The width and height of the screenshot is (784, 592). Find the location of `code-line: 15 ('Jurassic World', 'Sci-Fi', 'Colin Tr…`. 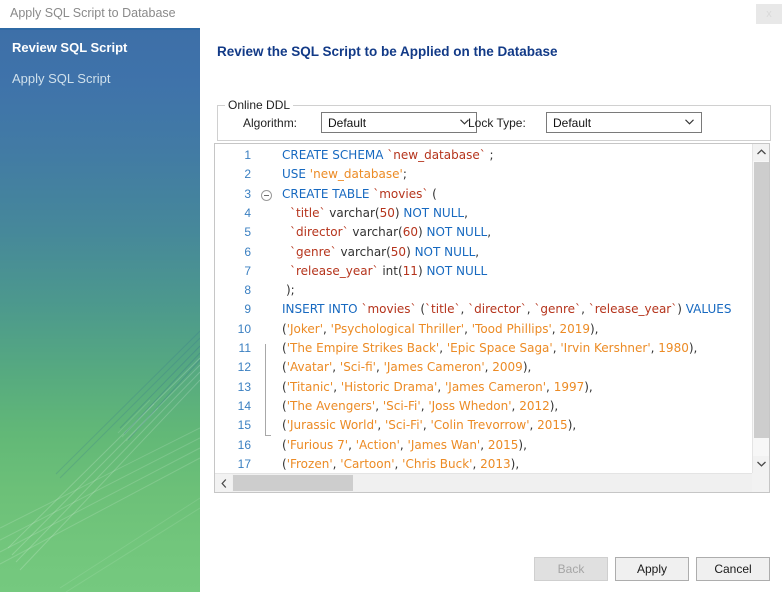

code-line: 15 ('Jurassic World', 'Sci-Fi', 'Colin Tr… is located at coordinates (483, 425).